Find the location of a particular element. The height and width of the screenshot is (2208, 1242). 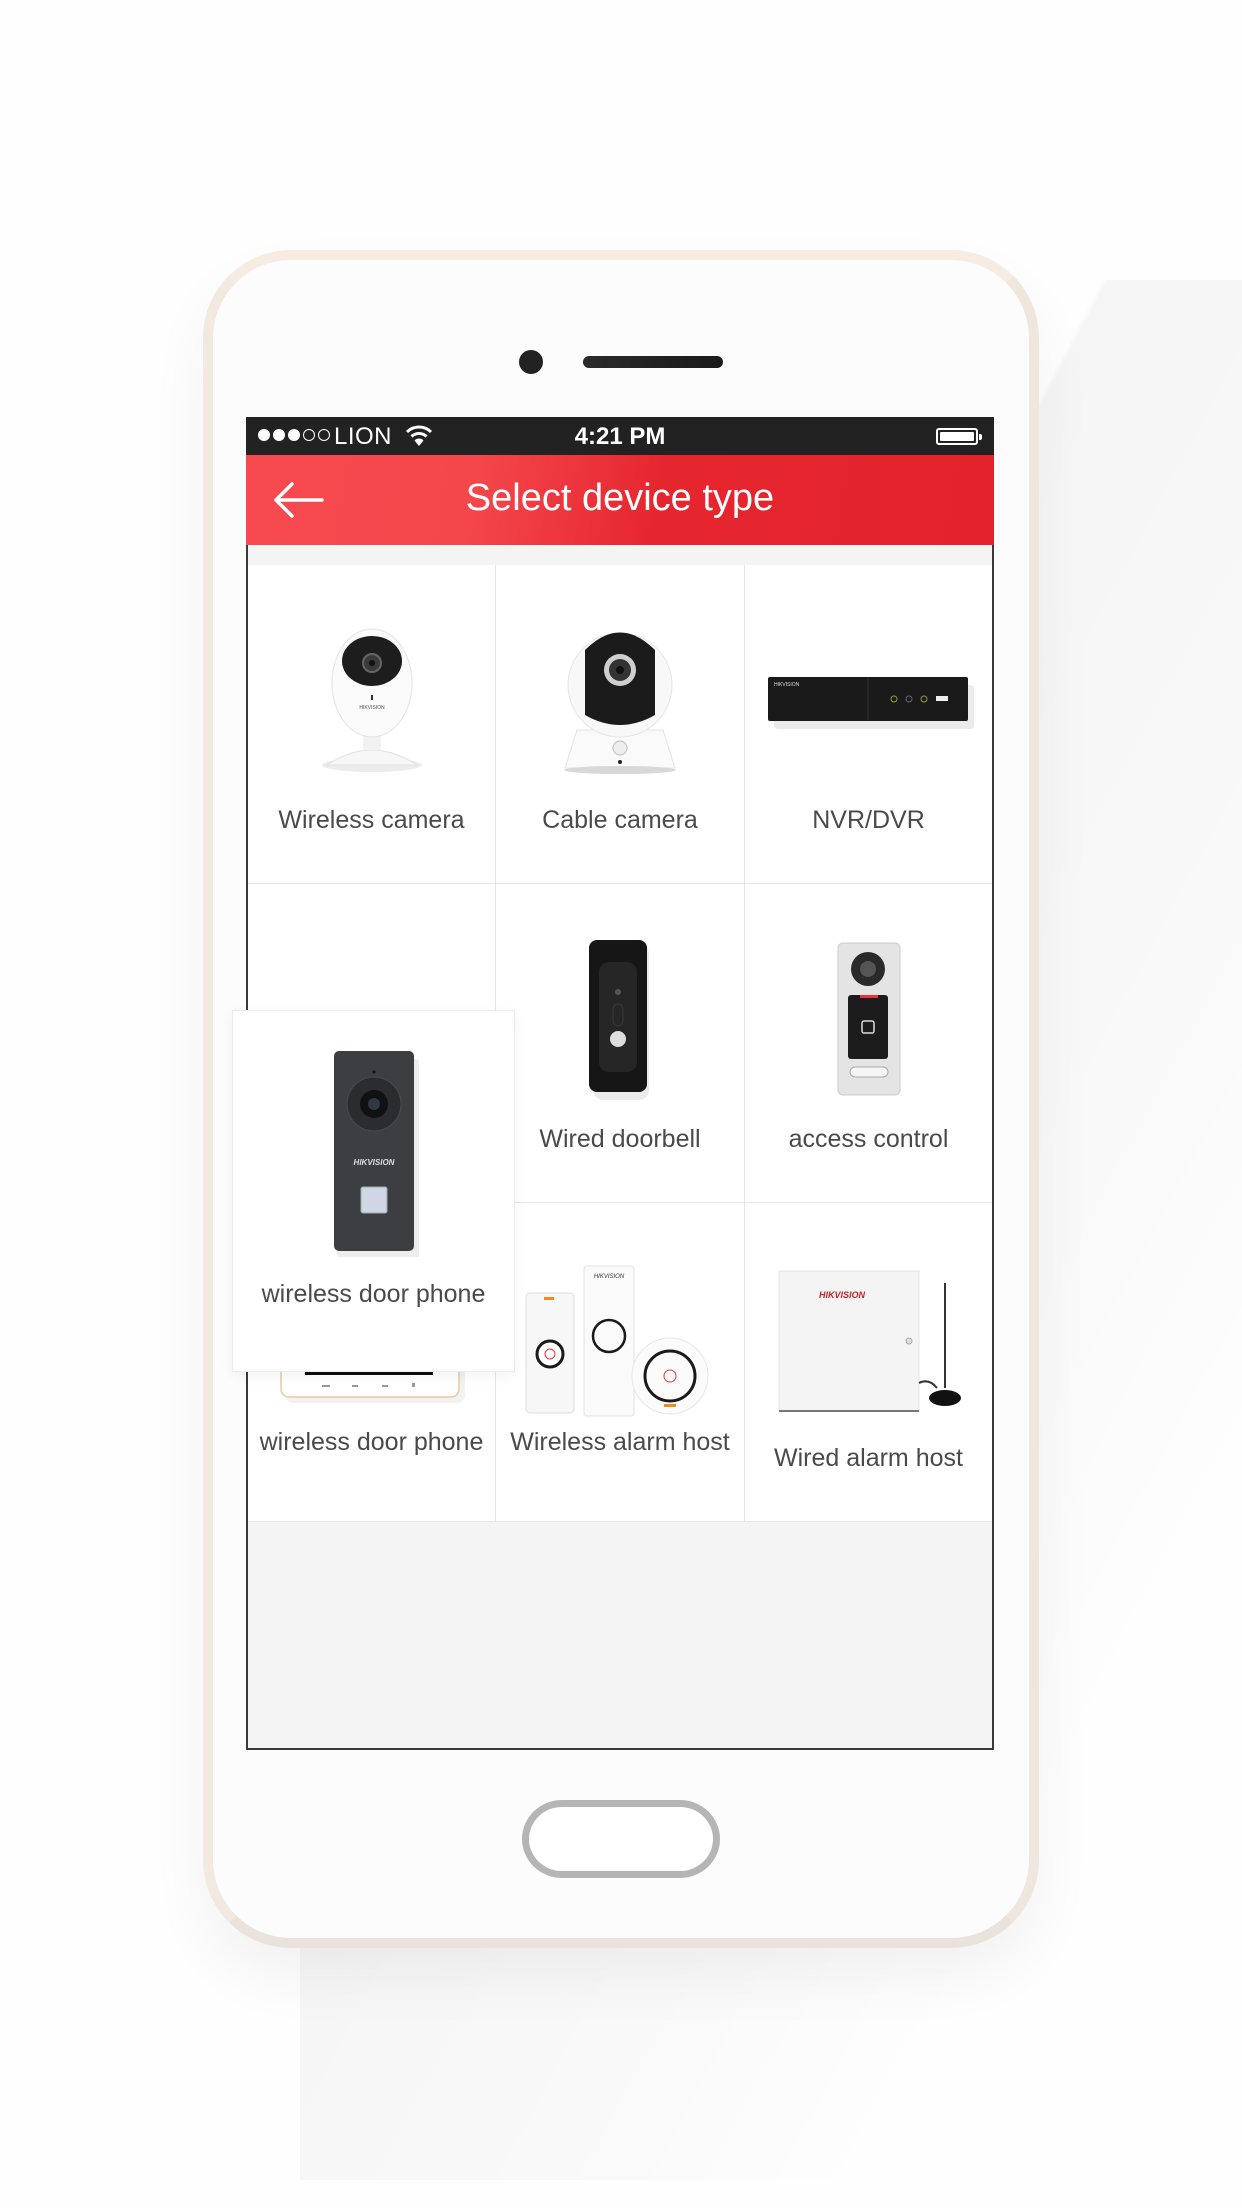

device-item-wireless-door-phone: HIKVISION wireless door phone is located at coordinates (373, 1191).